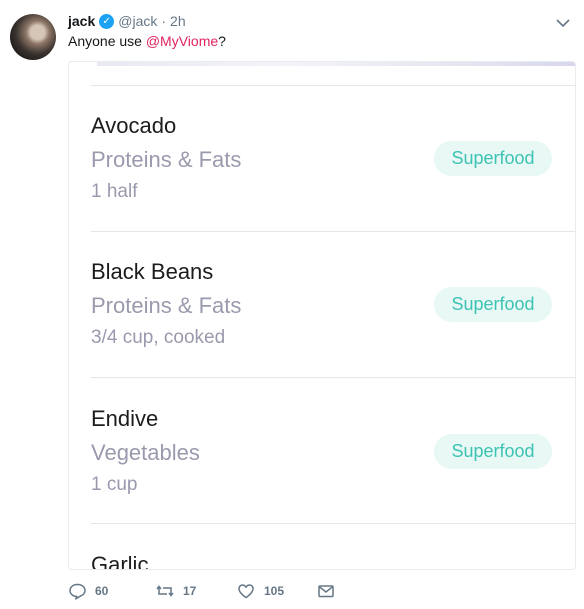 Image resolution: width=584 pixels, height=609 pixels. I want to click on food-name: Garlic, so click(120, 561).